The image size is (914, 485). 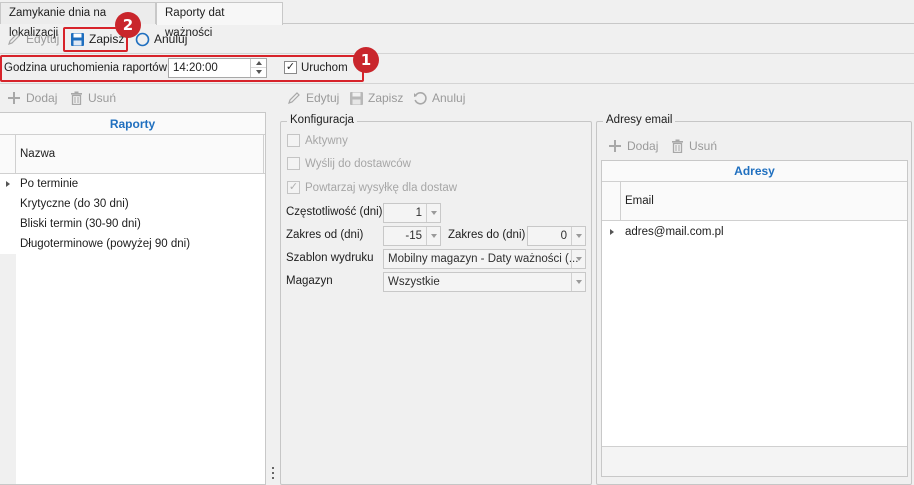 I want to click on column-header-email: Email, so click(x=764, y=201).